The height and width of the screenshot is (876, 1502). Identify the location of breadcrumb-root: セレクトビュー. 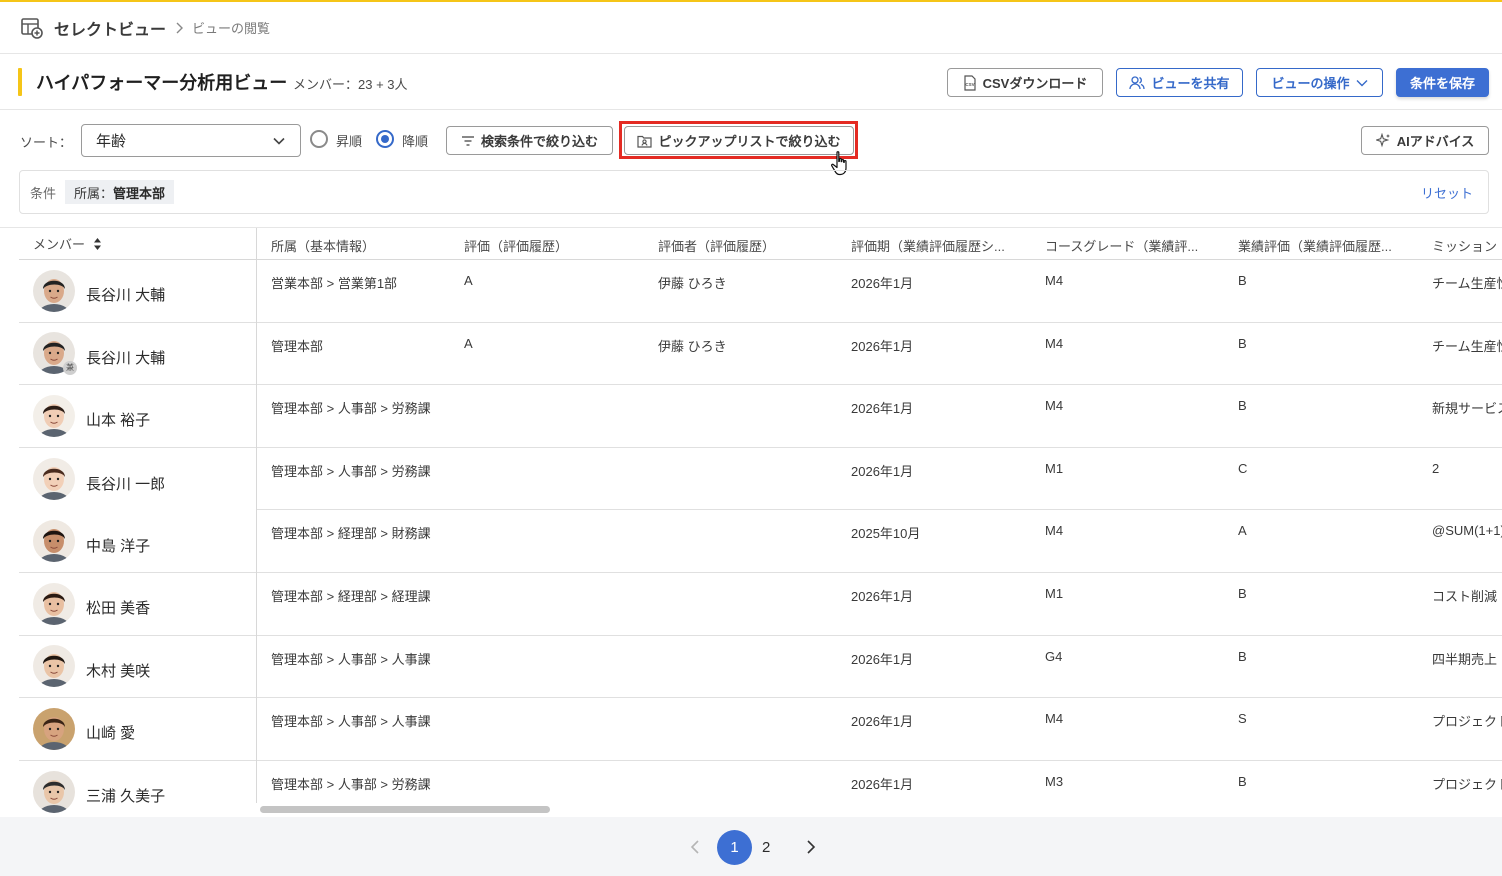
(110, 28).